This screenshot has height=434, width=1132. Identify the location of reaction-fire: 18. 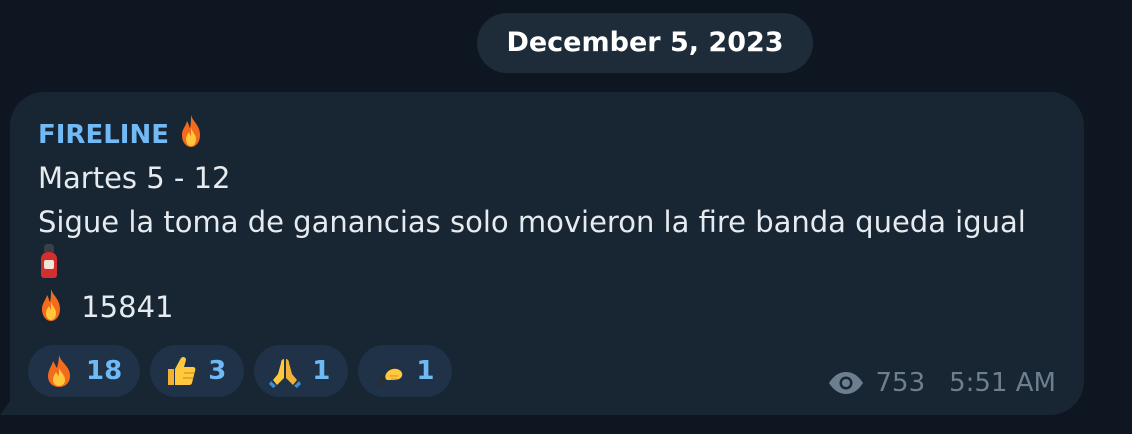
(84, 371).